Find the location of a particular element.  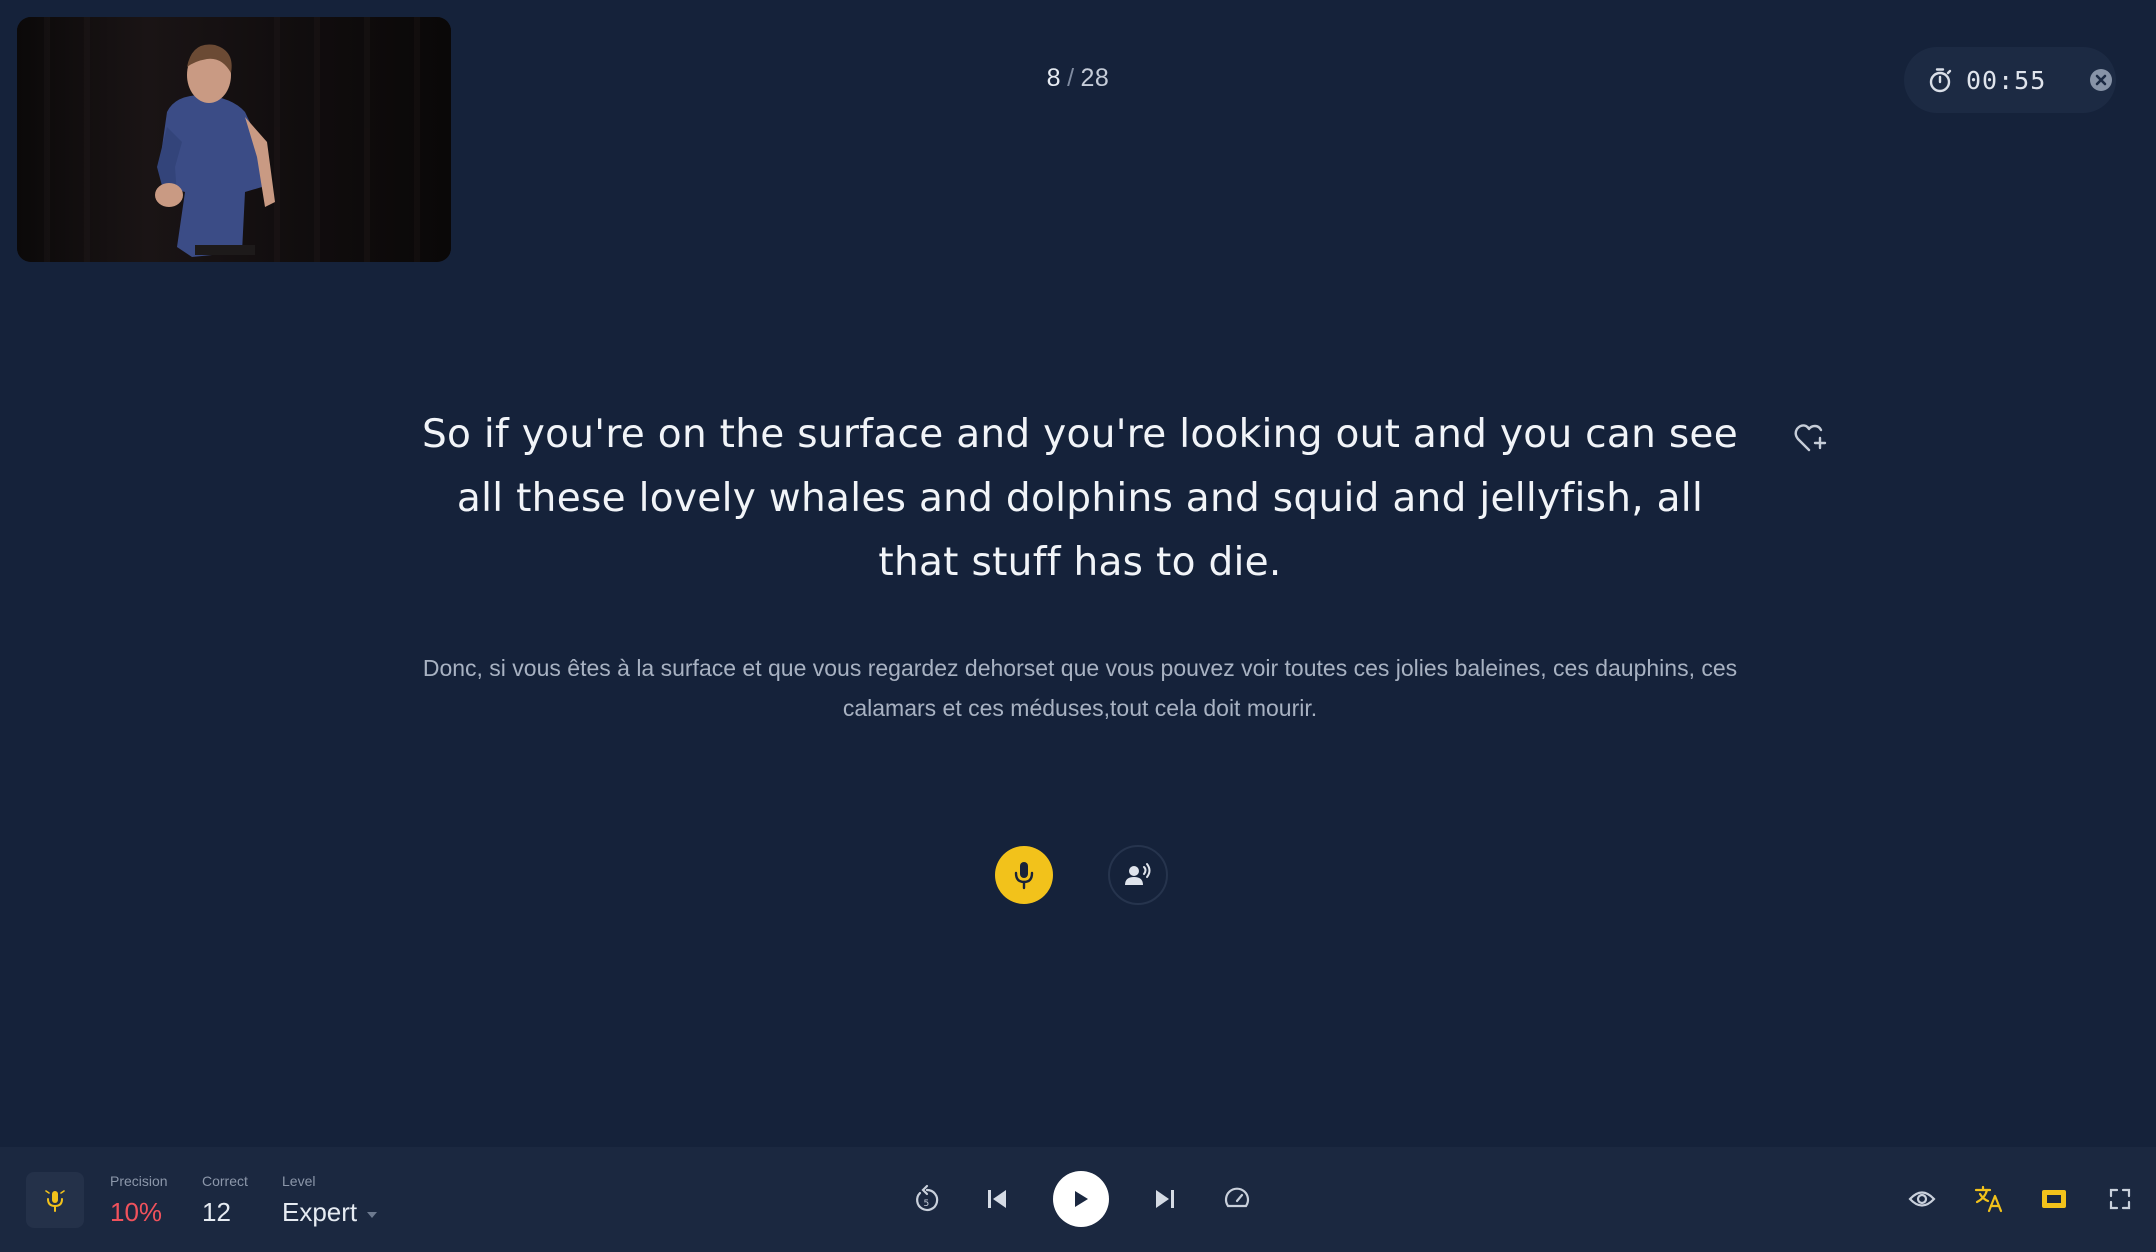

speedometer-icon is located at coordinates (1237, 1197).